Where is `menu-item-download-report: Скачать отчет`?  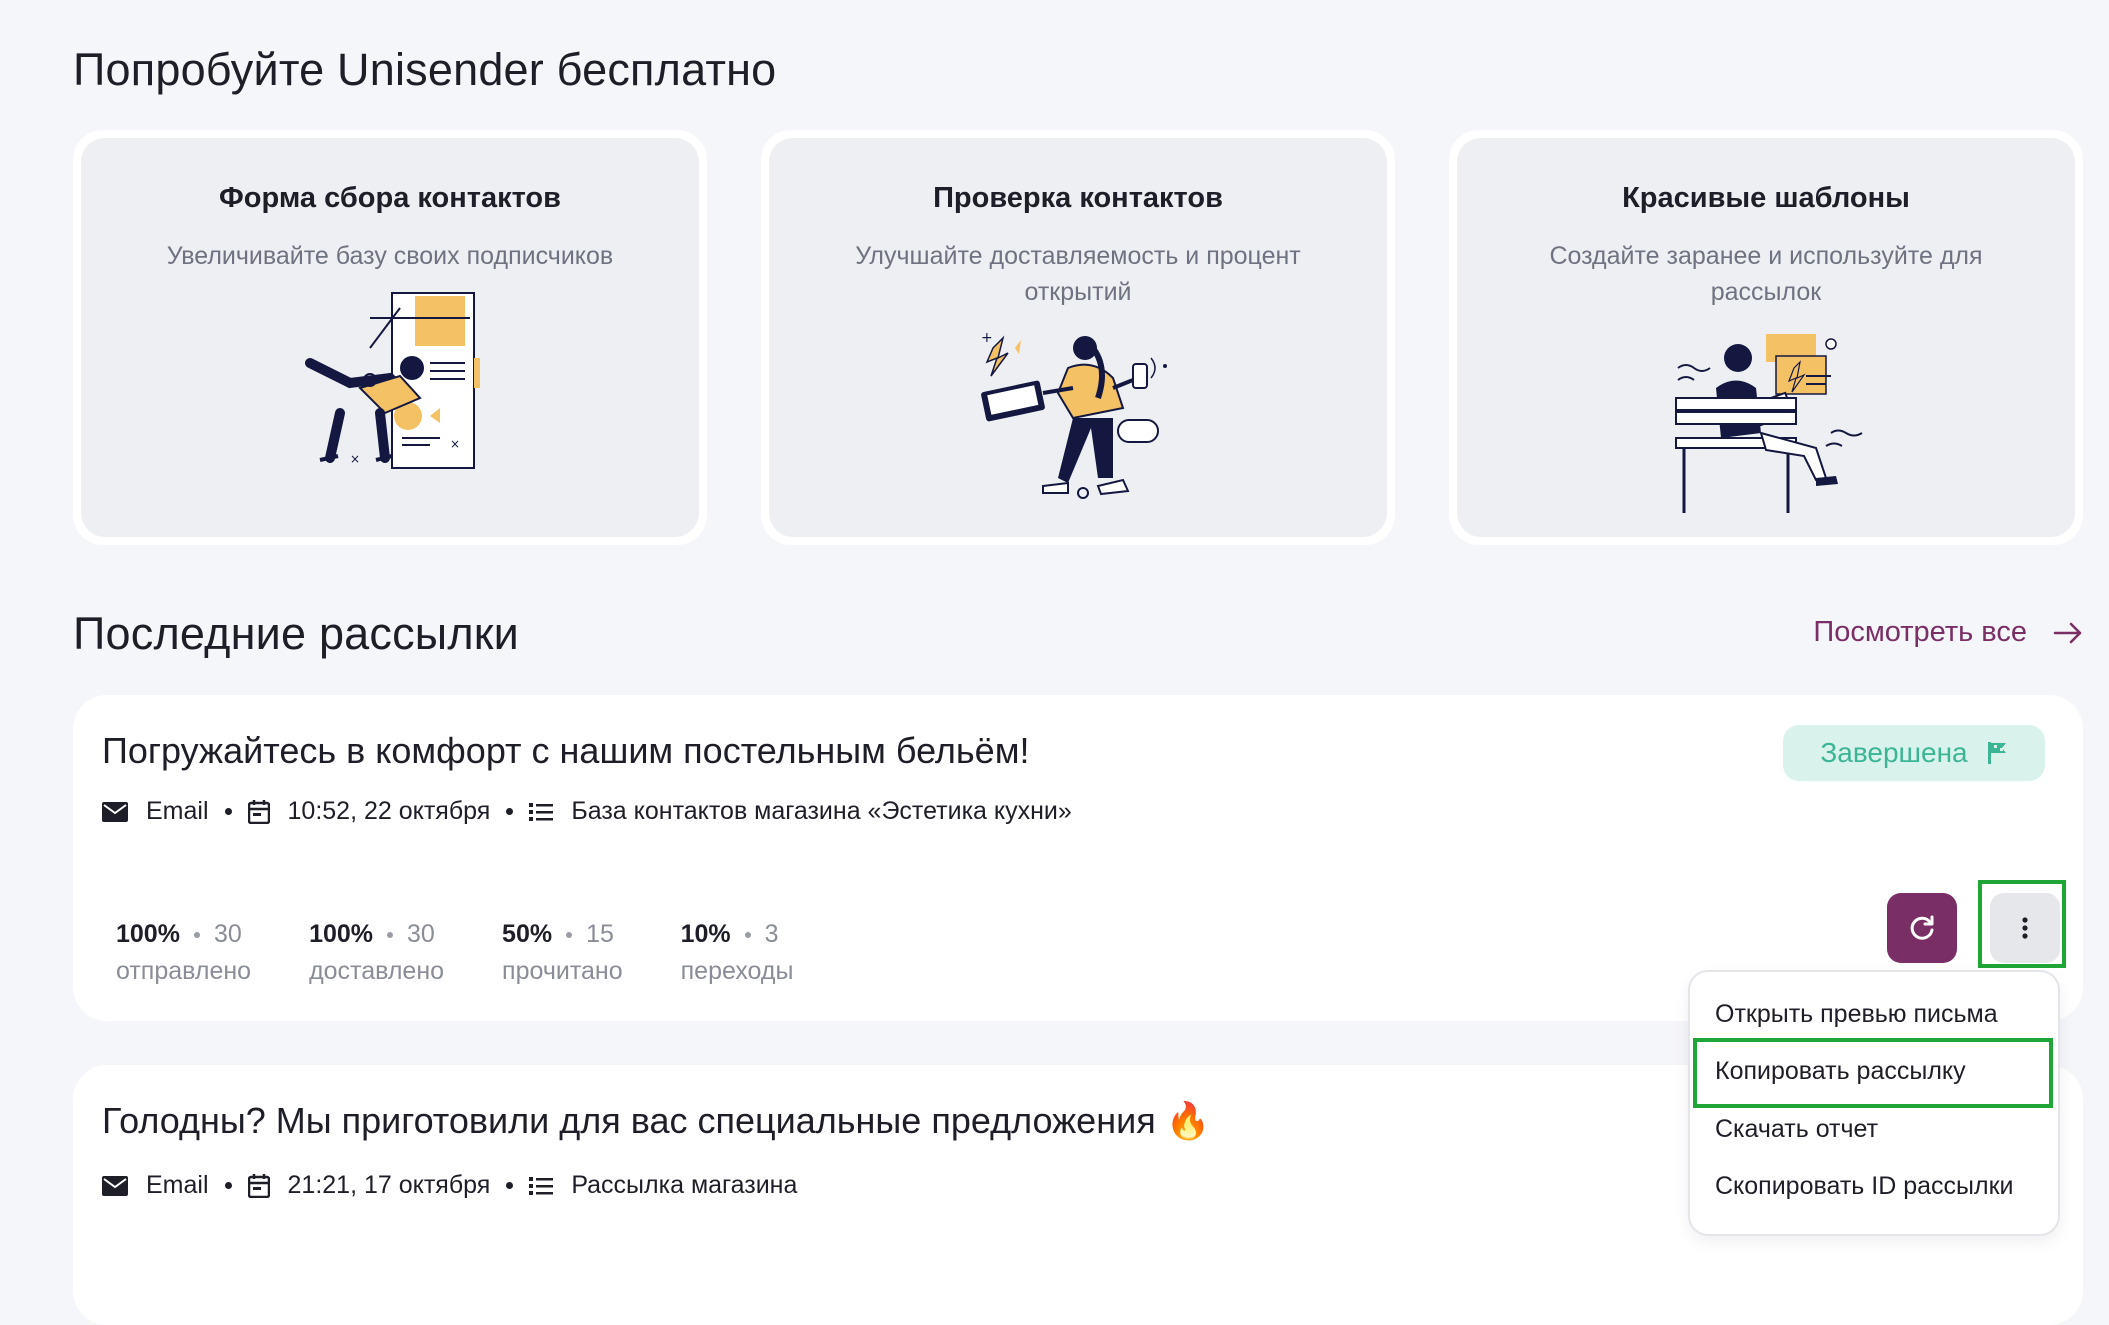
menu-item-download-report: Скачать отчет is located at coordinates (1796, 1129).